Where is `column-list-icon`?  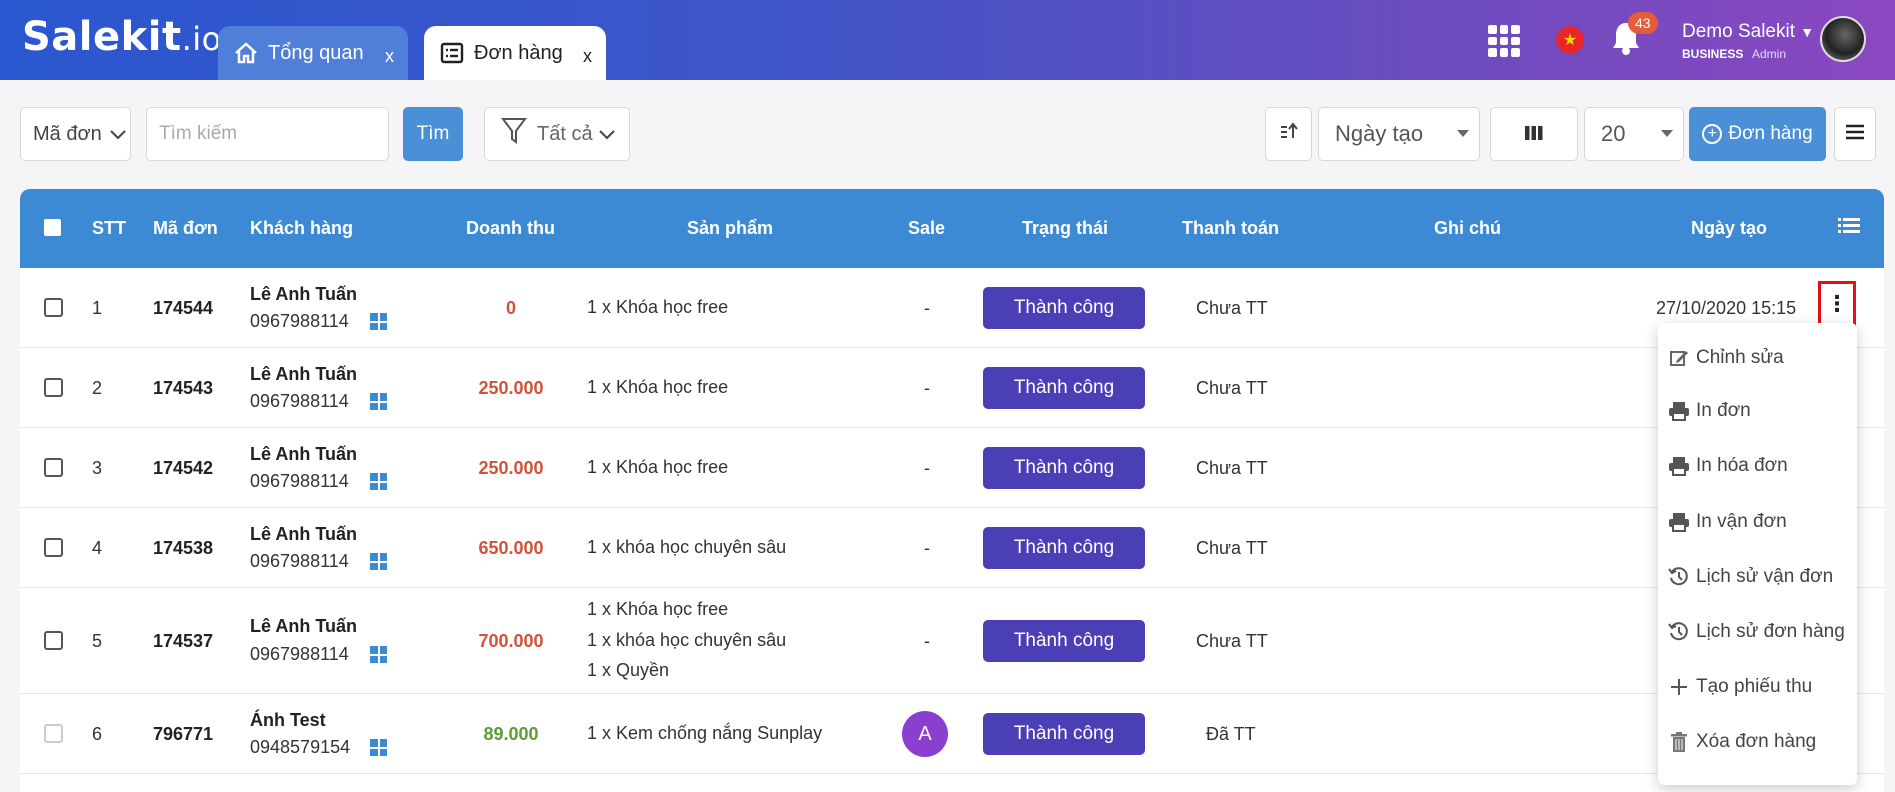 column-list-icon is located at coordinates (1849, 228).